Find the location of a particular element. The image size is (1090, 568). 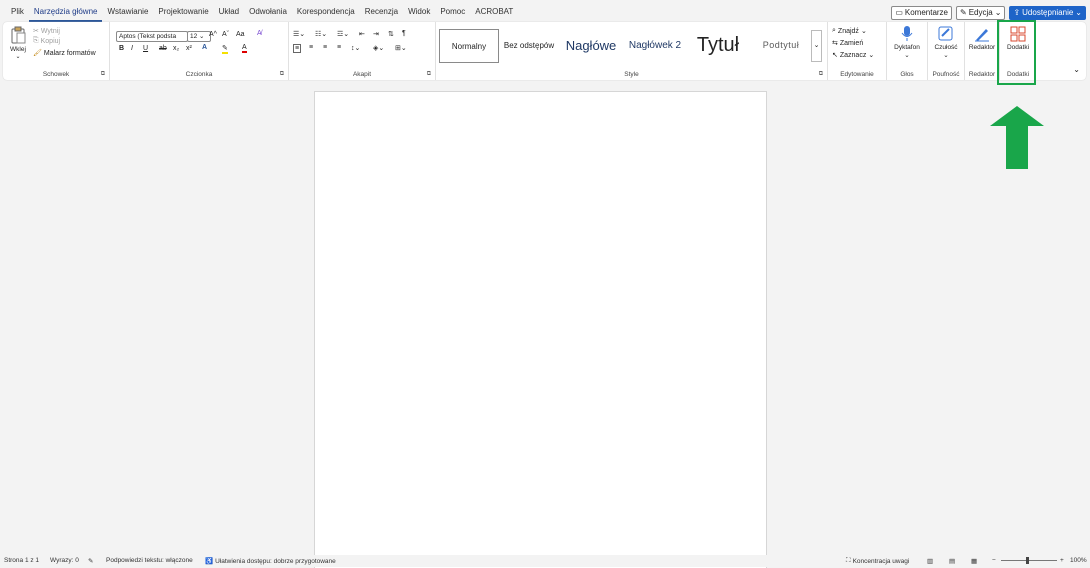

decrease-indent-button: ⇤ is located at coordinates (362, 34).